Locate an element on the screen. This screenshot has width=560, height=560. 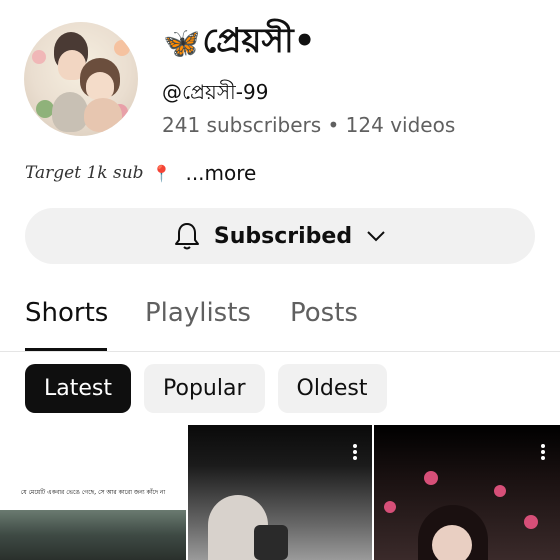
active-tab-indicator is located at coordinates (66, 349).